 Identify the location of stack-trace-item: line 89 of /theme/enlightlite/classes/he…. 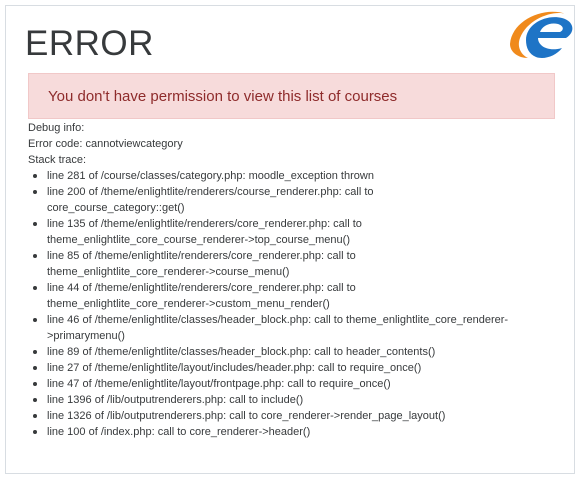
(295, 352).